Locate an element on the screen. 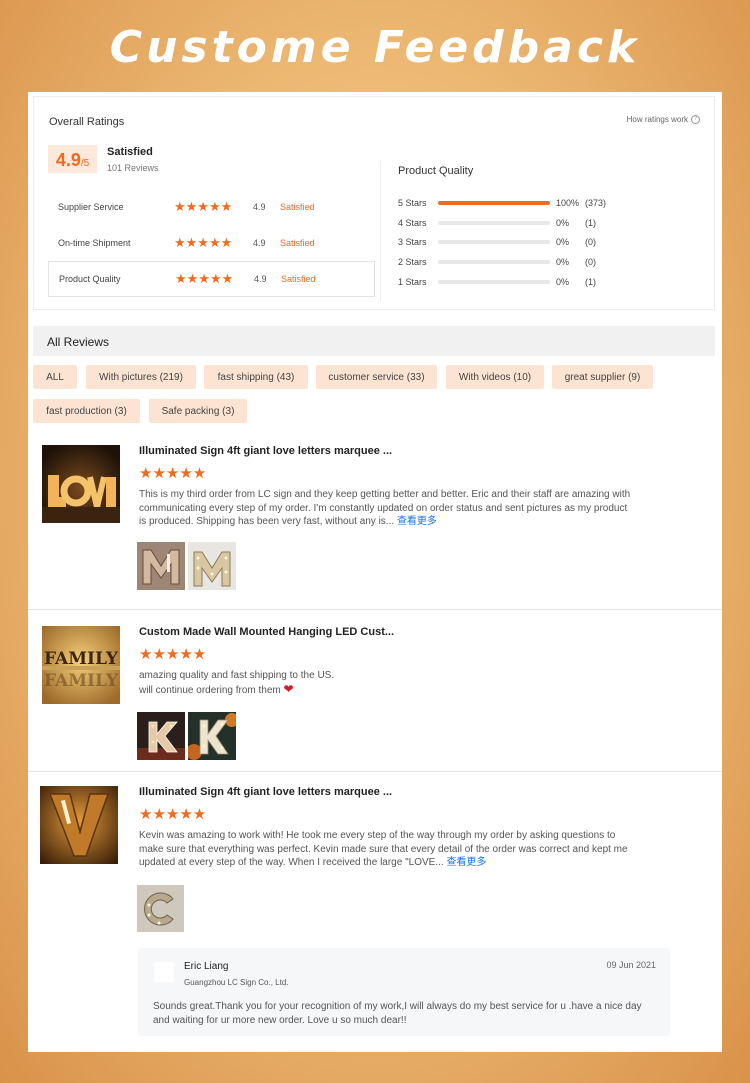  reviews-count: 101 Reviews is located at coordinates (133, 168).